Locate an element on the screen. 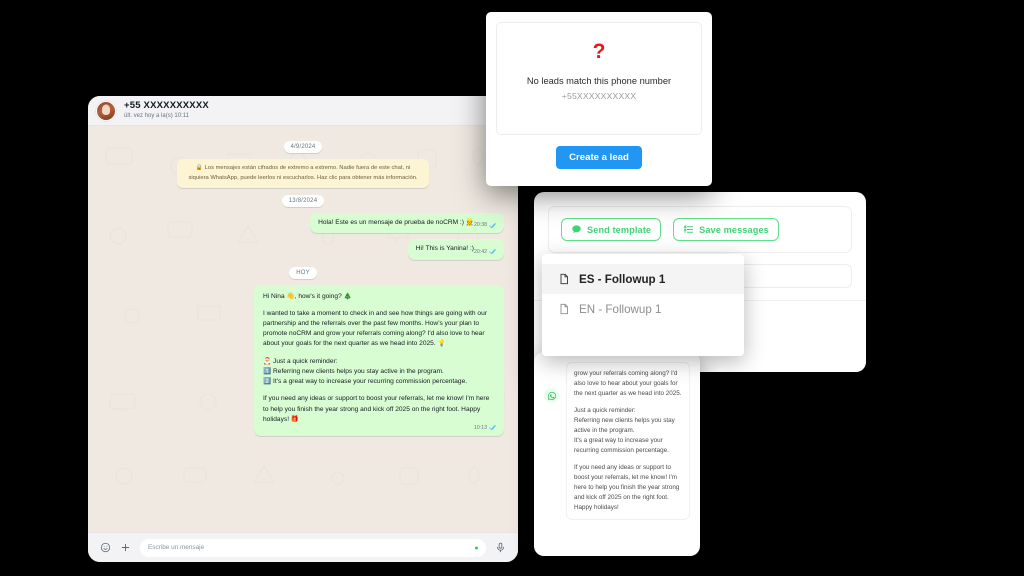 This screenshot has width=1024, height=576. template-option-label: ES - Followup 1 is located at coordinates (622, 279).